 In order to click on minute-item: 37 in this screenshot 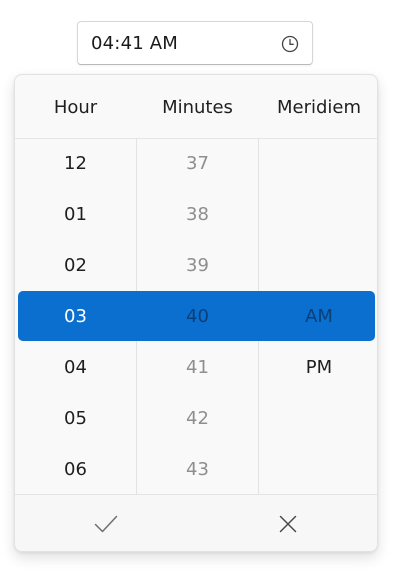, I will do `click(197, 163)`.